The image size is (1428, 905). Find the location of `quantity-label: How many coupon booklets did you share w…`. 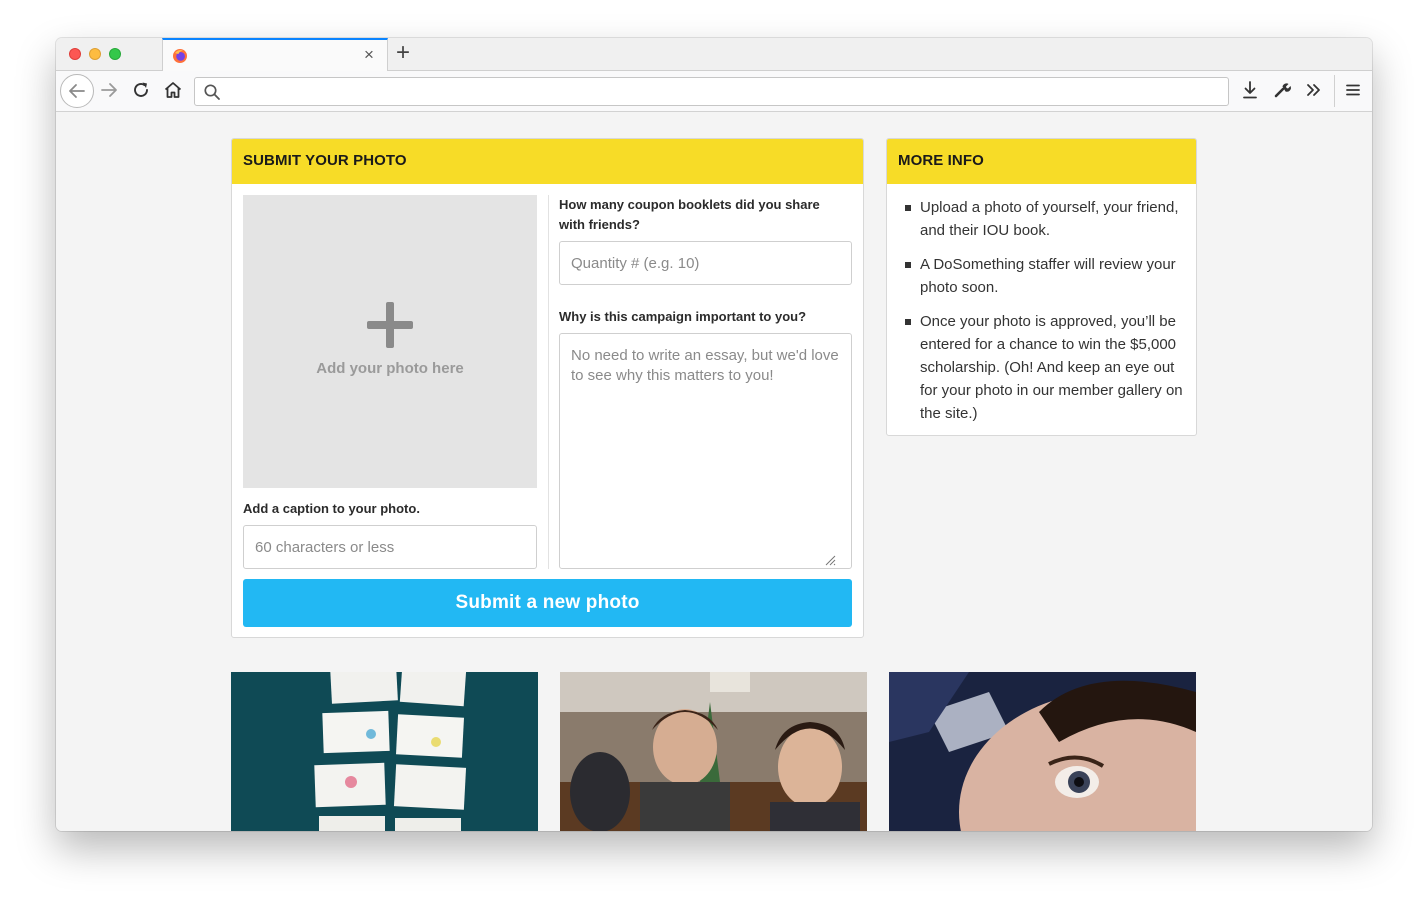

quantity-label: How many coupon booklets did you share w… is located at coordinates (689, 214).